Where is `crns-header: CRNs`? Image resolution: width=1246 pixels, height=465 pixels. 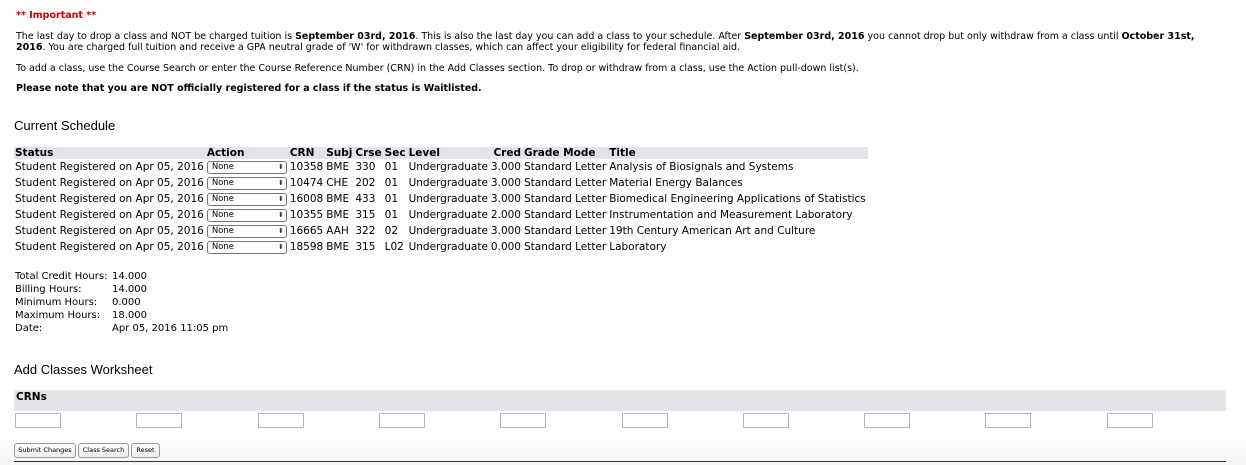
crns-header: CRNs is located at coordinates (620, 400).